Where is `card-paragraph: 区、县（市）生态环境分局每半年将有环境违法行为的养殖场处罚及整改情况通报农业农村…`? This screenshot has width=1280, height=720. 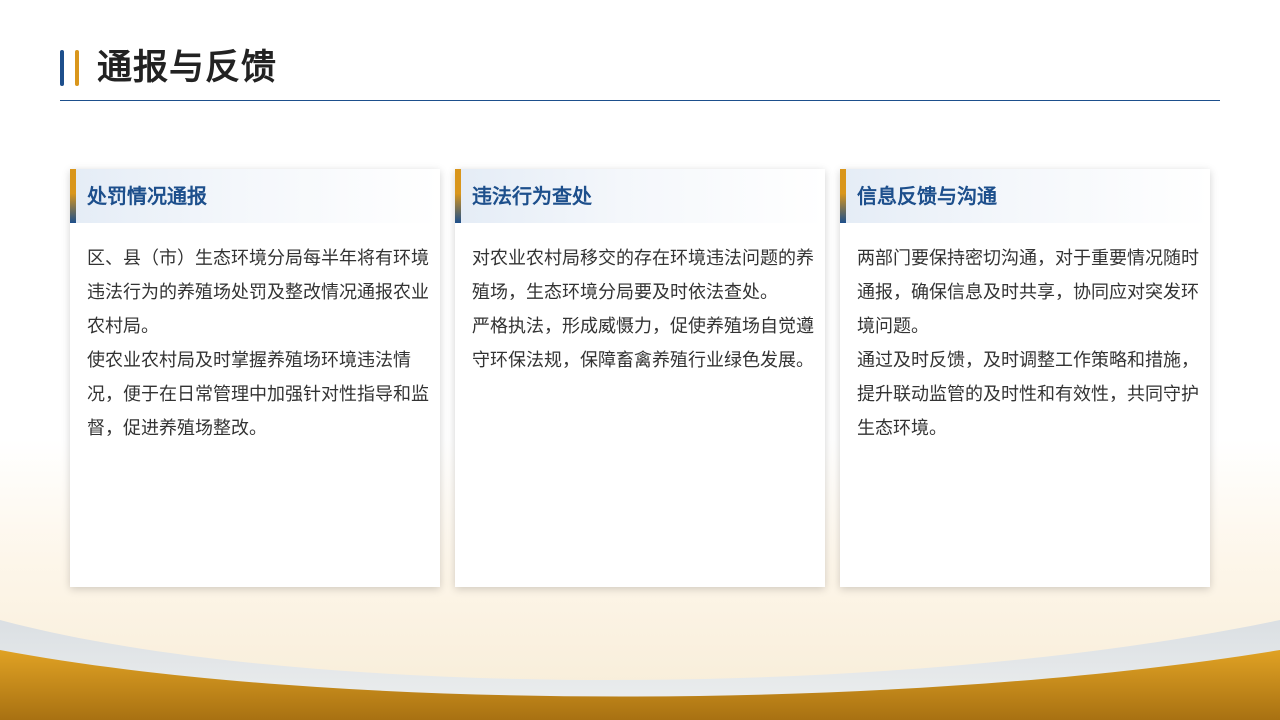
card-paragraph: 区、县（市）生态环境分局每半年将有环境违法行为的养殖场处罚及整改情况通报农业农村… is located at coordinates (258, 292).